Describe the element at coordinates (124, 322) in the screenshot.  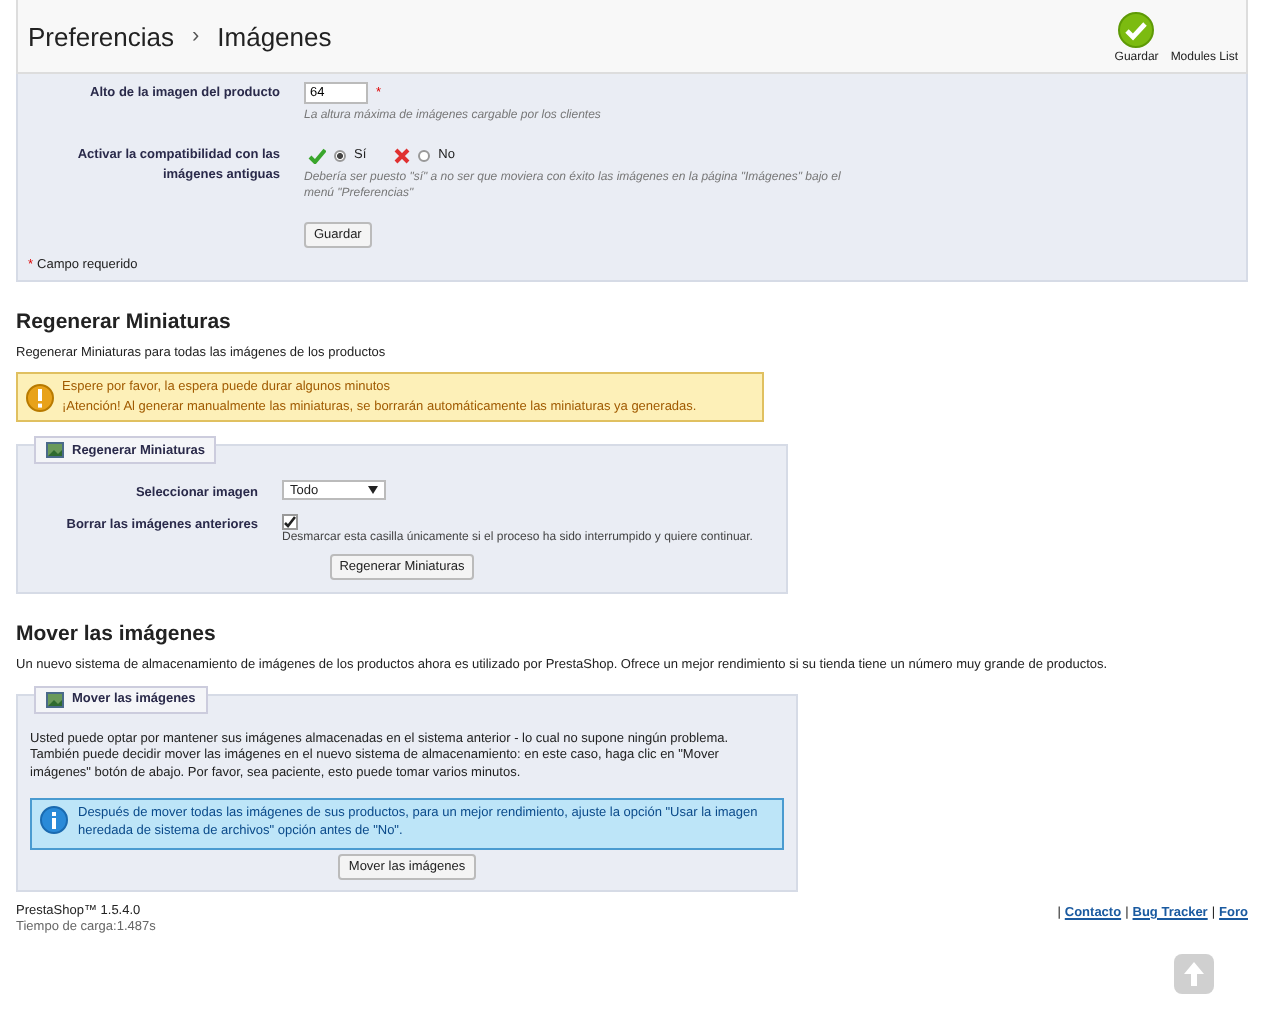
I see `section-title: Regenerar Miniaturas` at that location.